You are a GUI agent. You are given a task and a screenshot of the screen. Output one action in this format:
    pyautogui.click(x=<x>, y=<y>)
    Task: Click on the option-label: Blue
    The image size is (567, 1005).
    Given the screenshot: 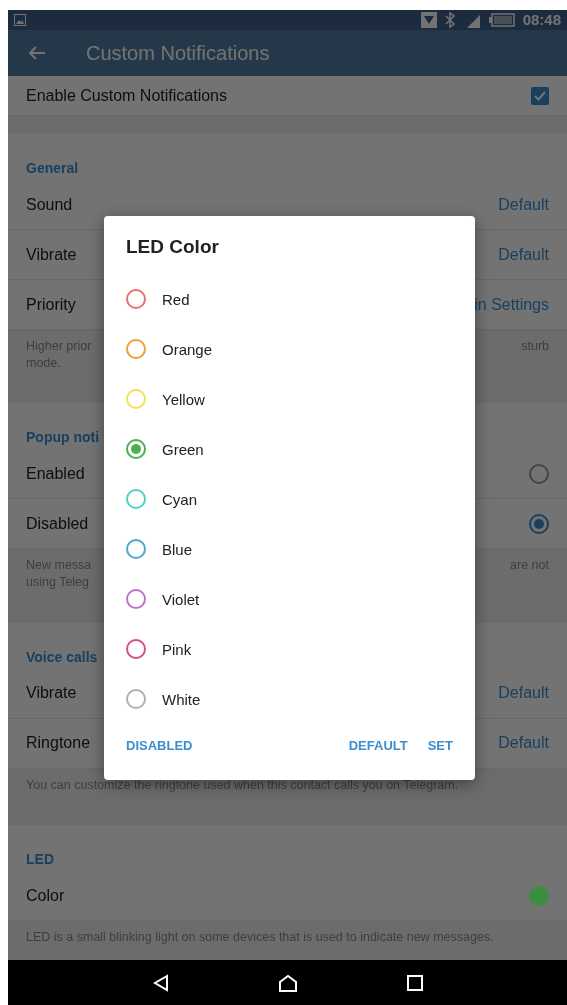 What is the action you would take?
    pyautogui.click(x=177, y=549)
    